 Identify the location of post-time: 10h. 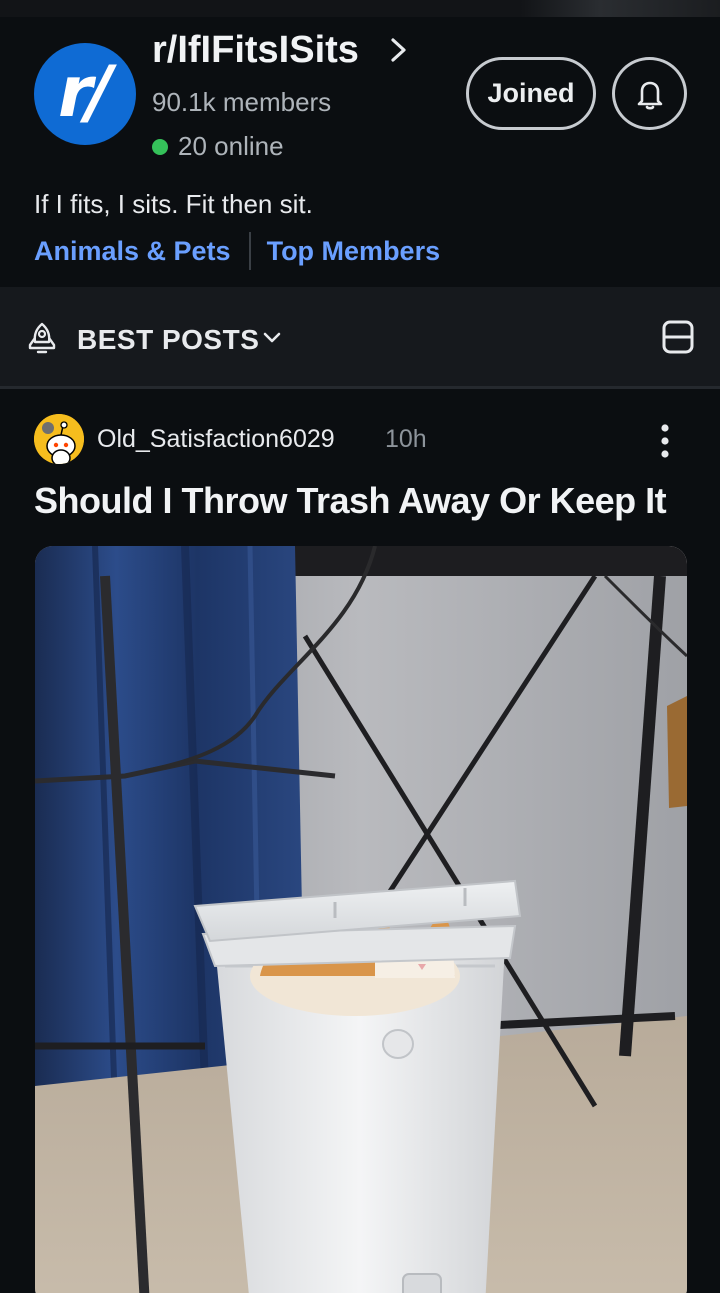
(406, 439).